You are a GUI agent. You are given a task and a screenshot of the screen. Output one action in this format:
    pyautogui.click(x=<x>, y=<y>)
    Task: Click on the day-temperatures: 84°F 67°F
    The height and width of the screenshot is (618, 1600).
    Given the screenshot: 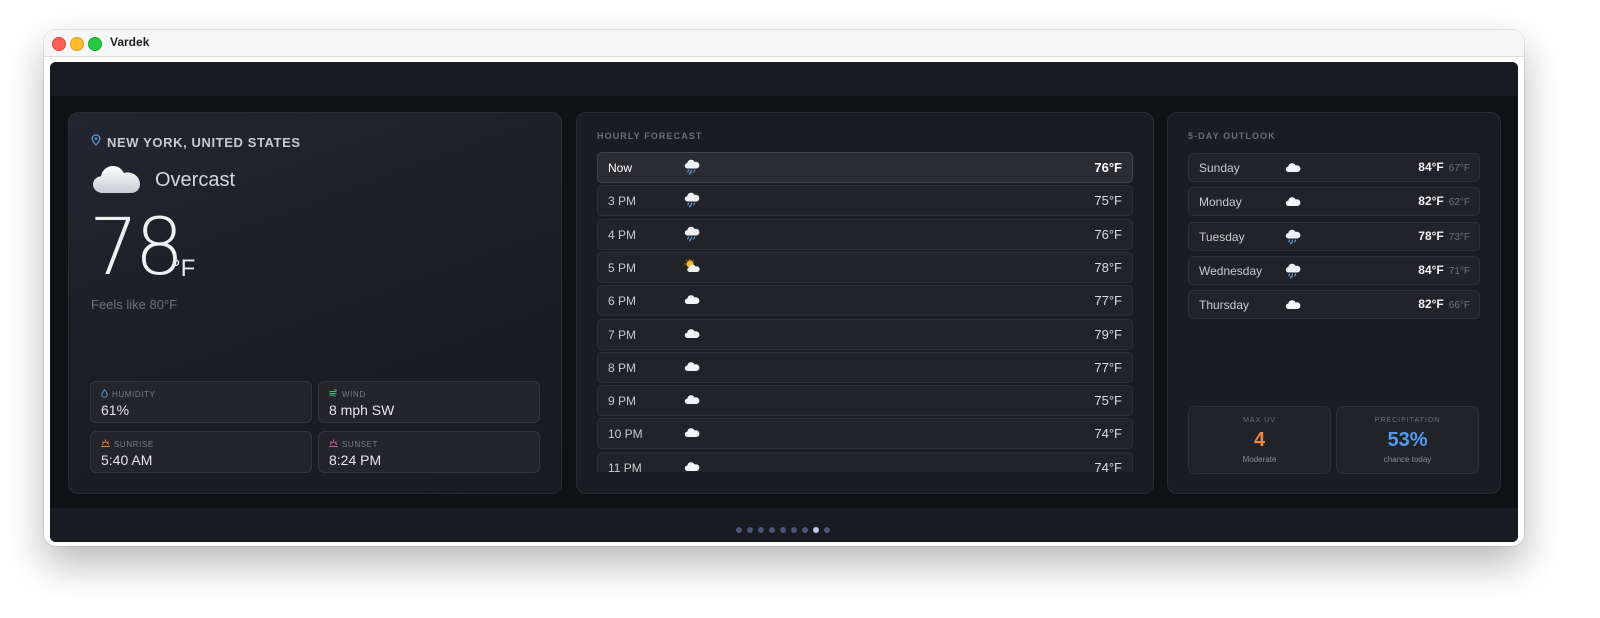 What is the action you would take?
    pyautogui.click(x=1444, y=167)
    